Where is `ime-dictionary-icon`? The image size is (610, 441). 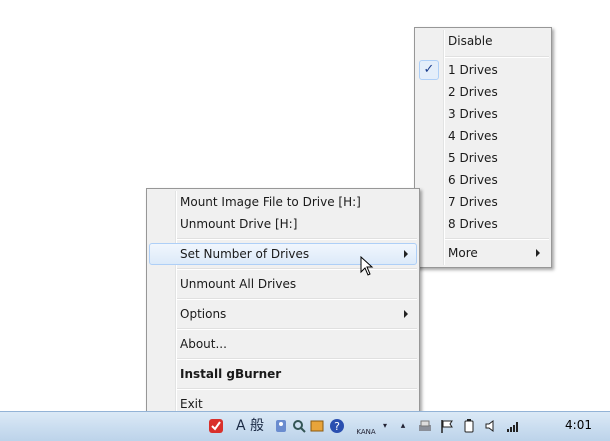 ime-dictionary-icon is located at coordinates (317, 426).